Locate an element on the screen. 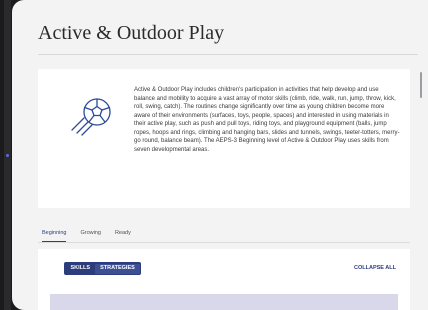 This screenshot has height=310, width=428. tab-beginning: Beginning is located at coordinates (54, 236).